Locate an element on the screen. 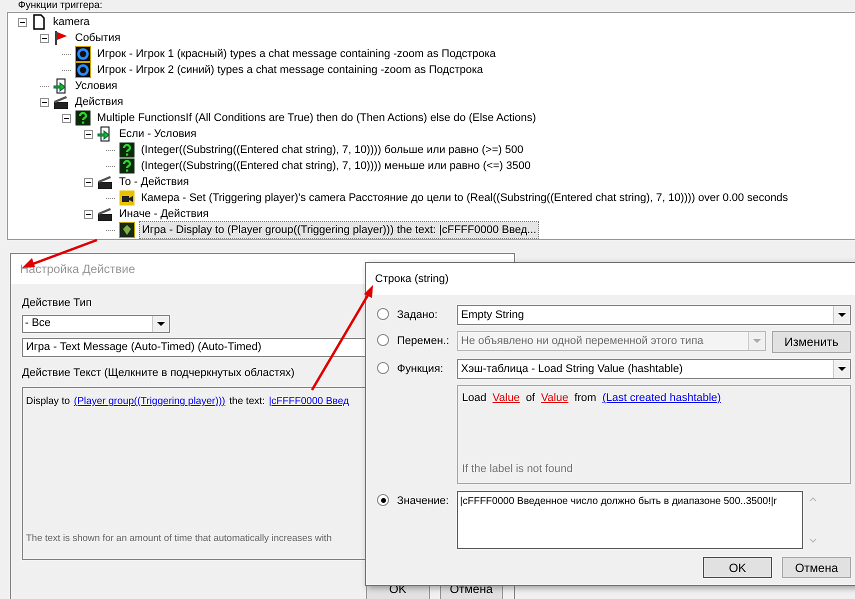 The width and height of the screenshot is (855, 599). camera-icon is located at coordinates (127, 198).